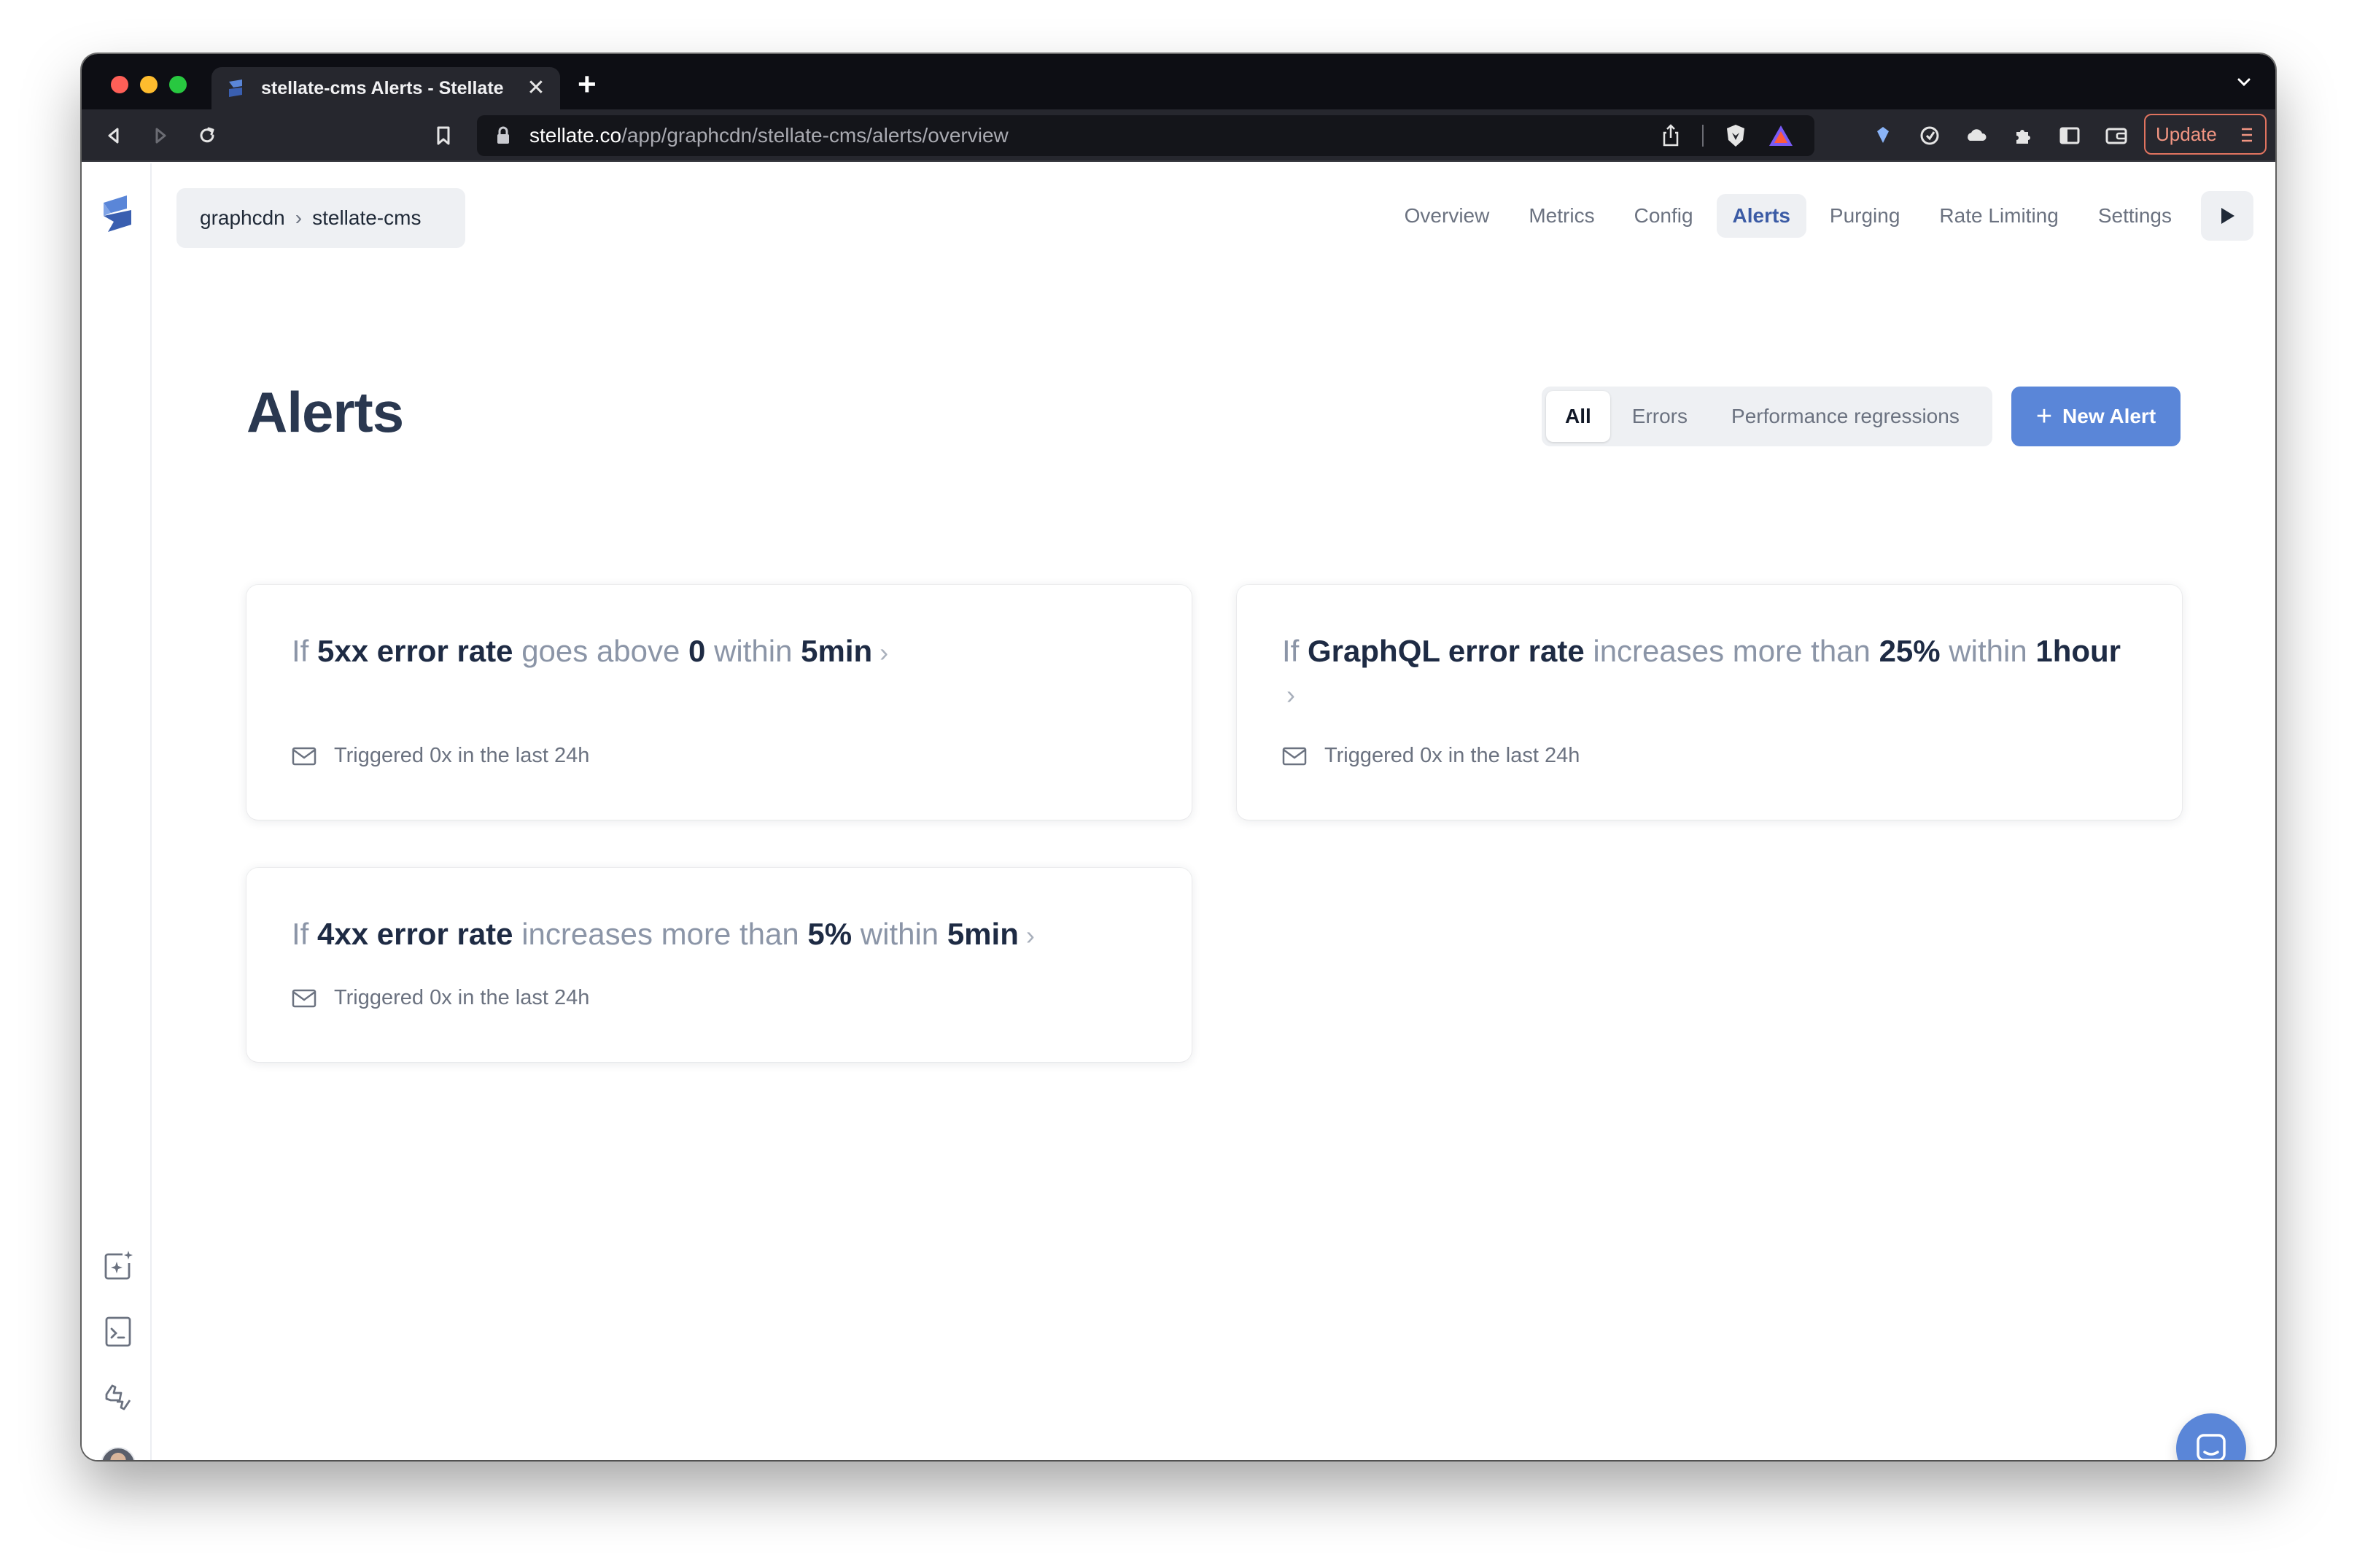  What do you see at coordinates (1998, 216) in the screenshot?
I see `nav-rate-limiting: Rate Limiting` at bounding box center [1998, 216].